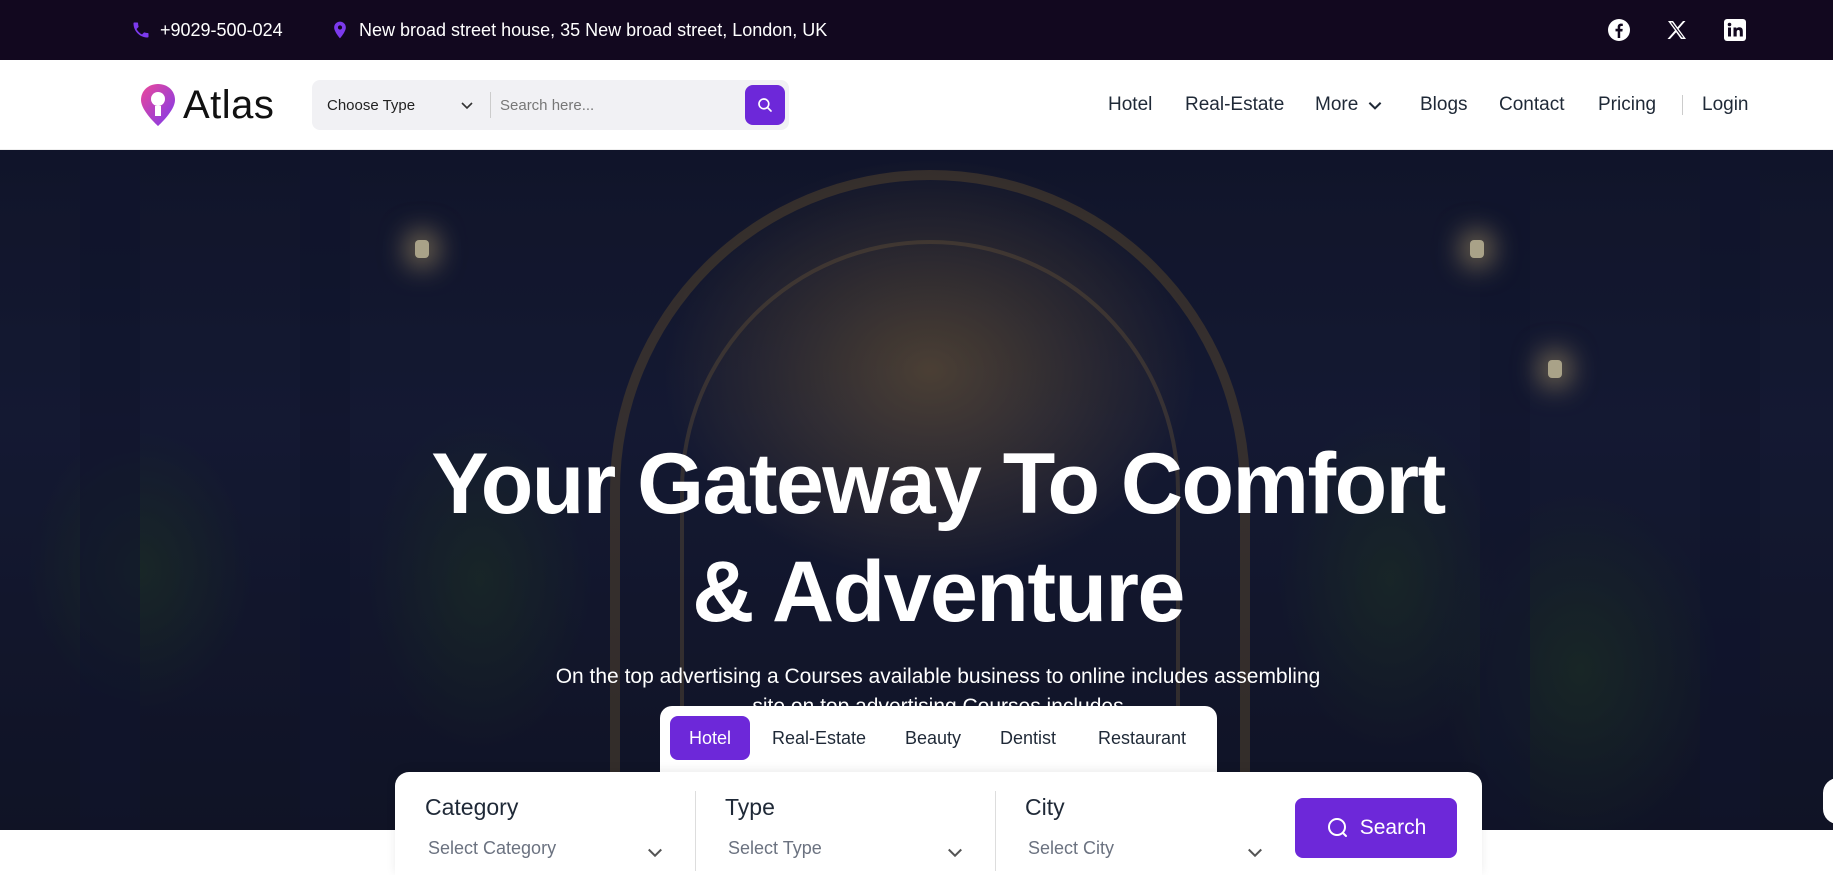  I want to click on nav-login: Login, so click(1725, 105).